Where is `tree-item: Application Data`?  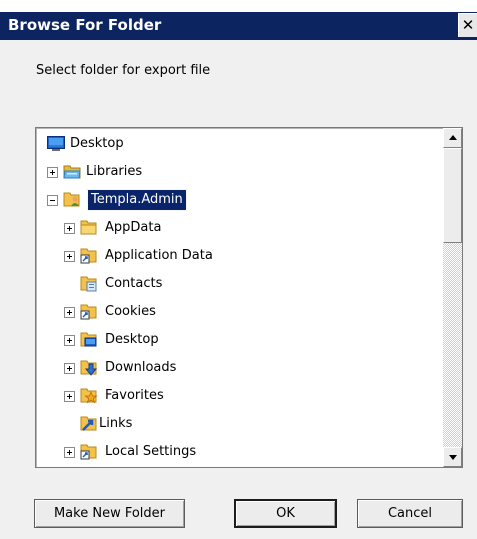
tree-item: Application Data is located at coordinates (236, 257).